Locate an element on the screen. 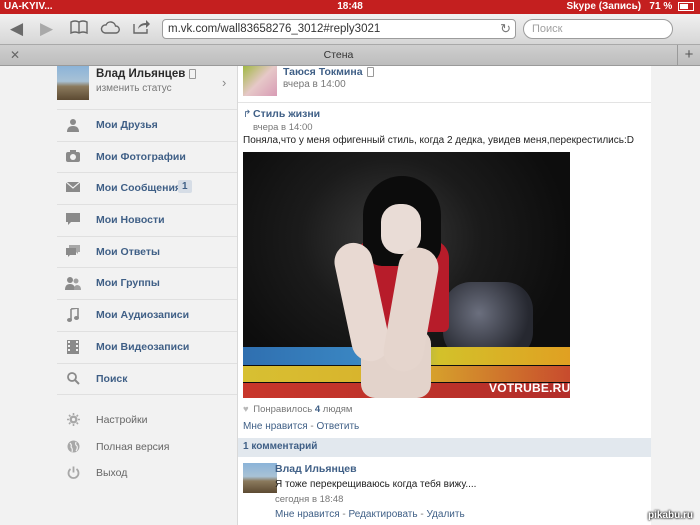  comments-header: 1 комментарий is located at coordinates (444, 447).